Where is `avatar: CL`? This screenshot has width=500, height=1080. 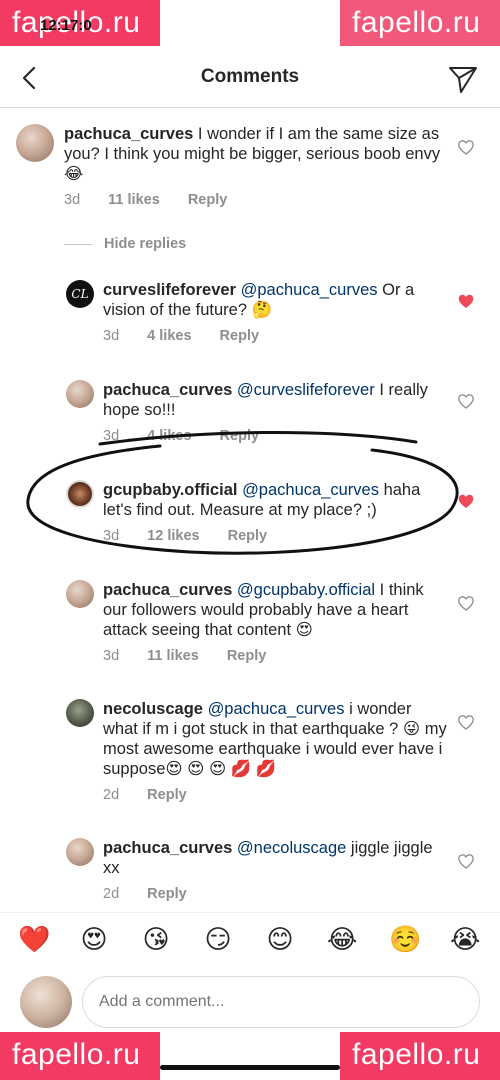
avatar: CL is located at coordinates (80, 294).